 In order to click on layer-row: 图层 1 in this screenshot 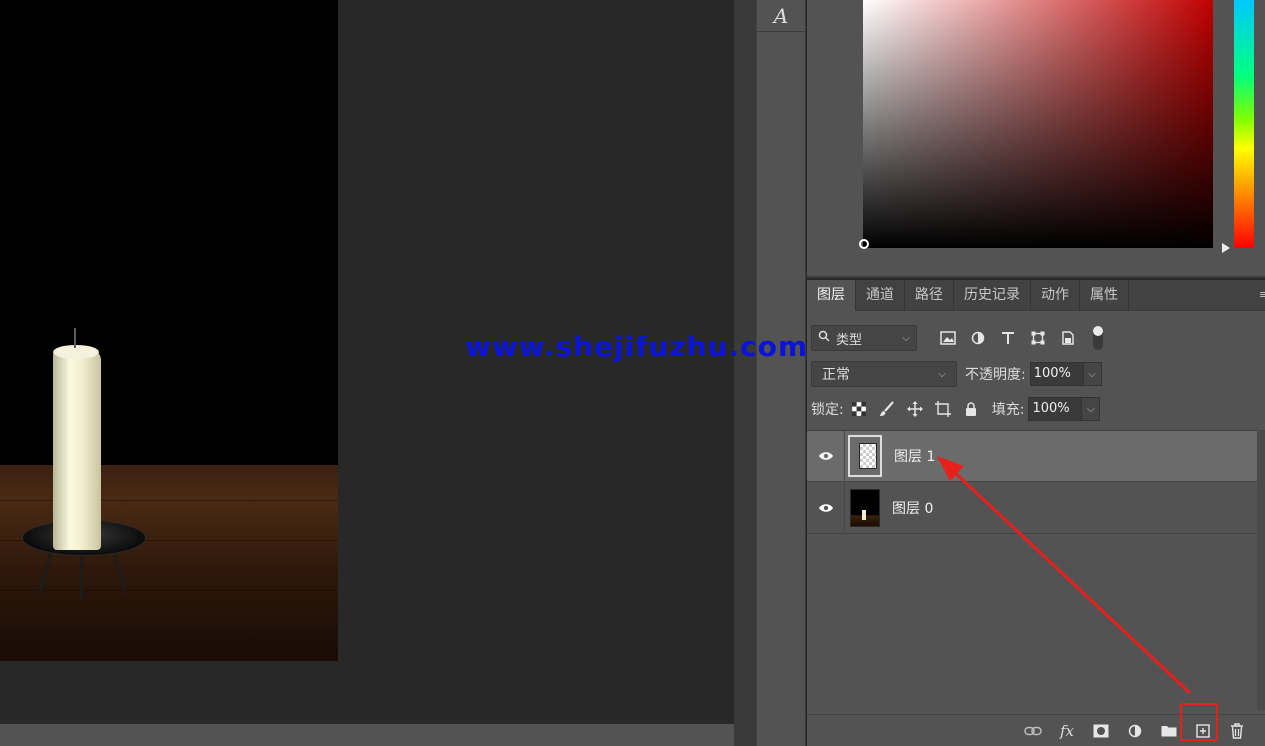, I will do `click(1032, 456)`.